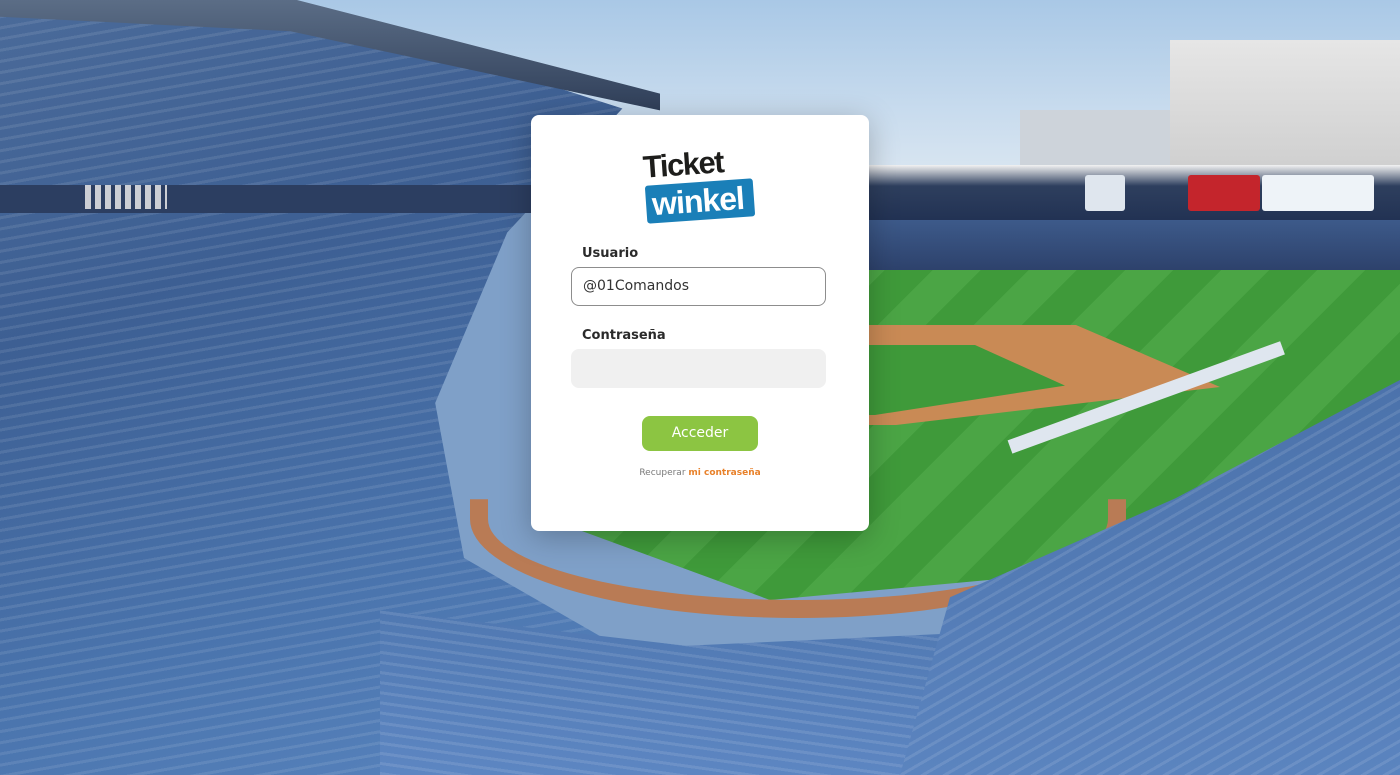 This screenshot has height=775, width=1400. Describe the element at coordinates (700, 433) in the screenshot. I see `login-button: Acceder` at that location.